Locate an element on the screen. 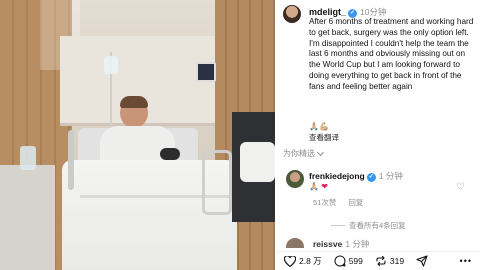  bed-rail-left is located at coordinates (71, 160).